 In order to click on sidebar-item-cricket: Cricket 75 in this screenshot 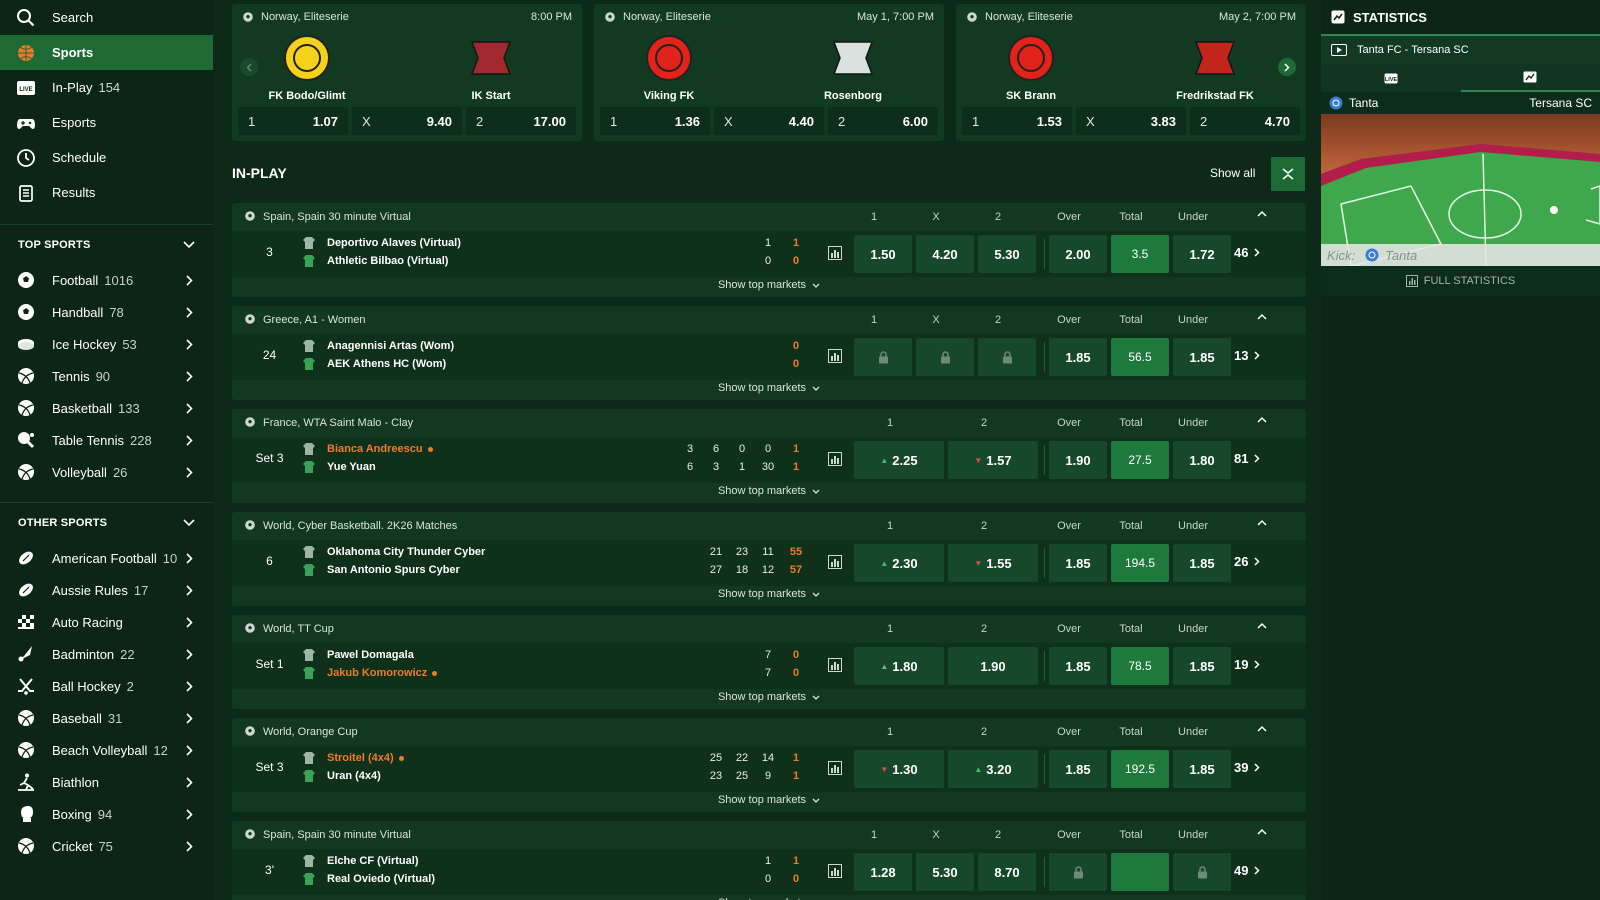, I will do `click(106, 846)`.